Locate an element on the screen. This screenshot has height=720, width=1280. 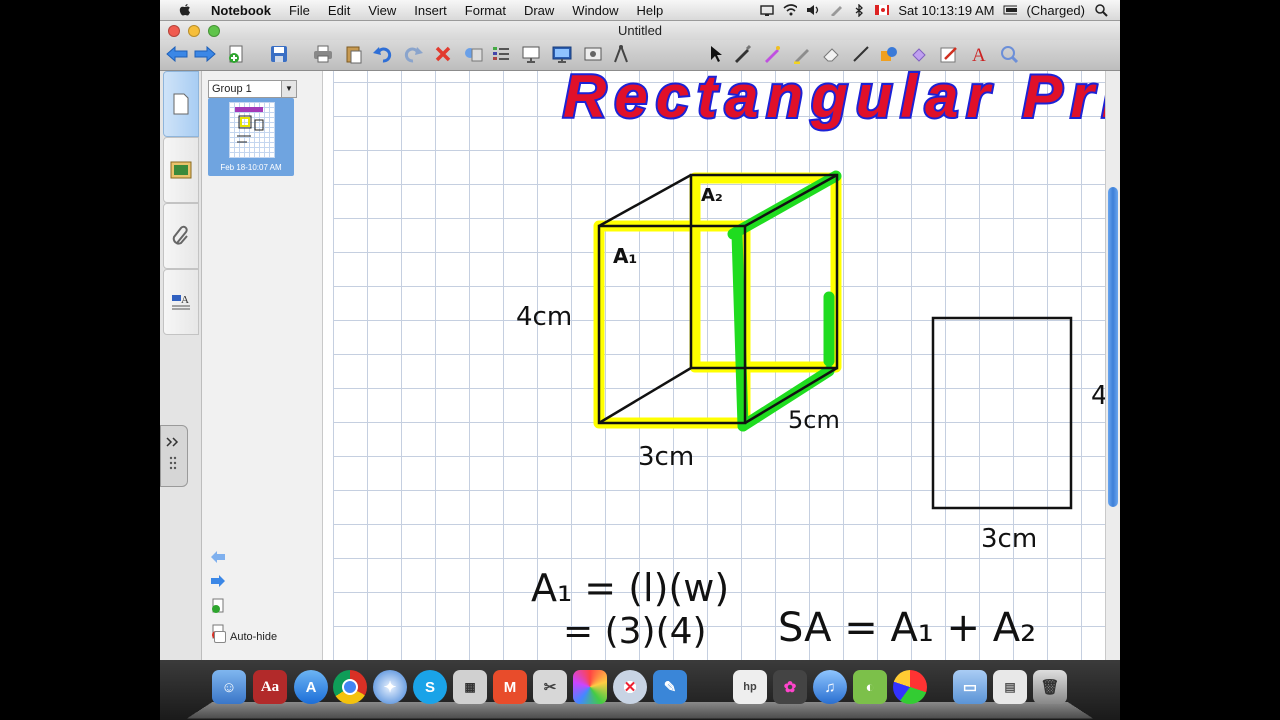
window-title: Untitled is located at coordinates (640, 30).